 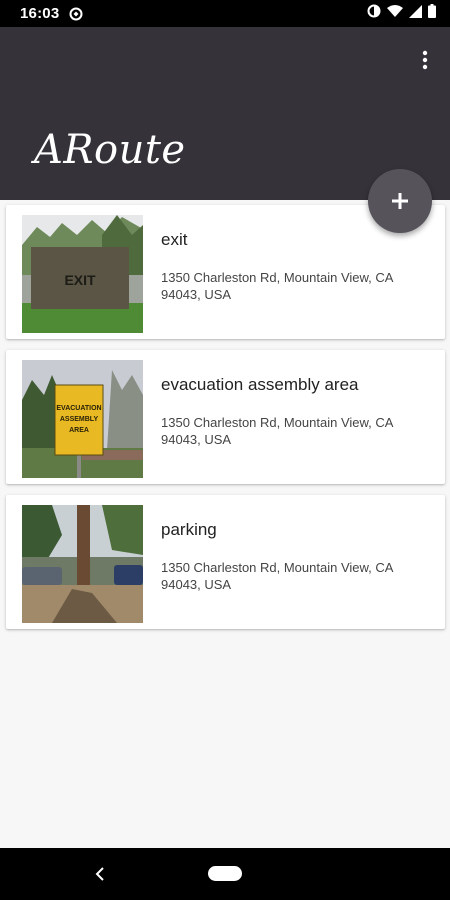 I want to click on system-nav-bar, so click(x=225, y=874).